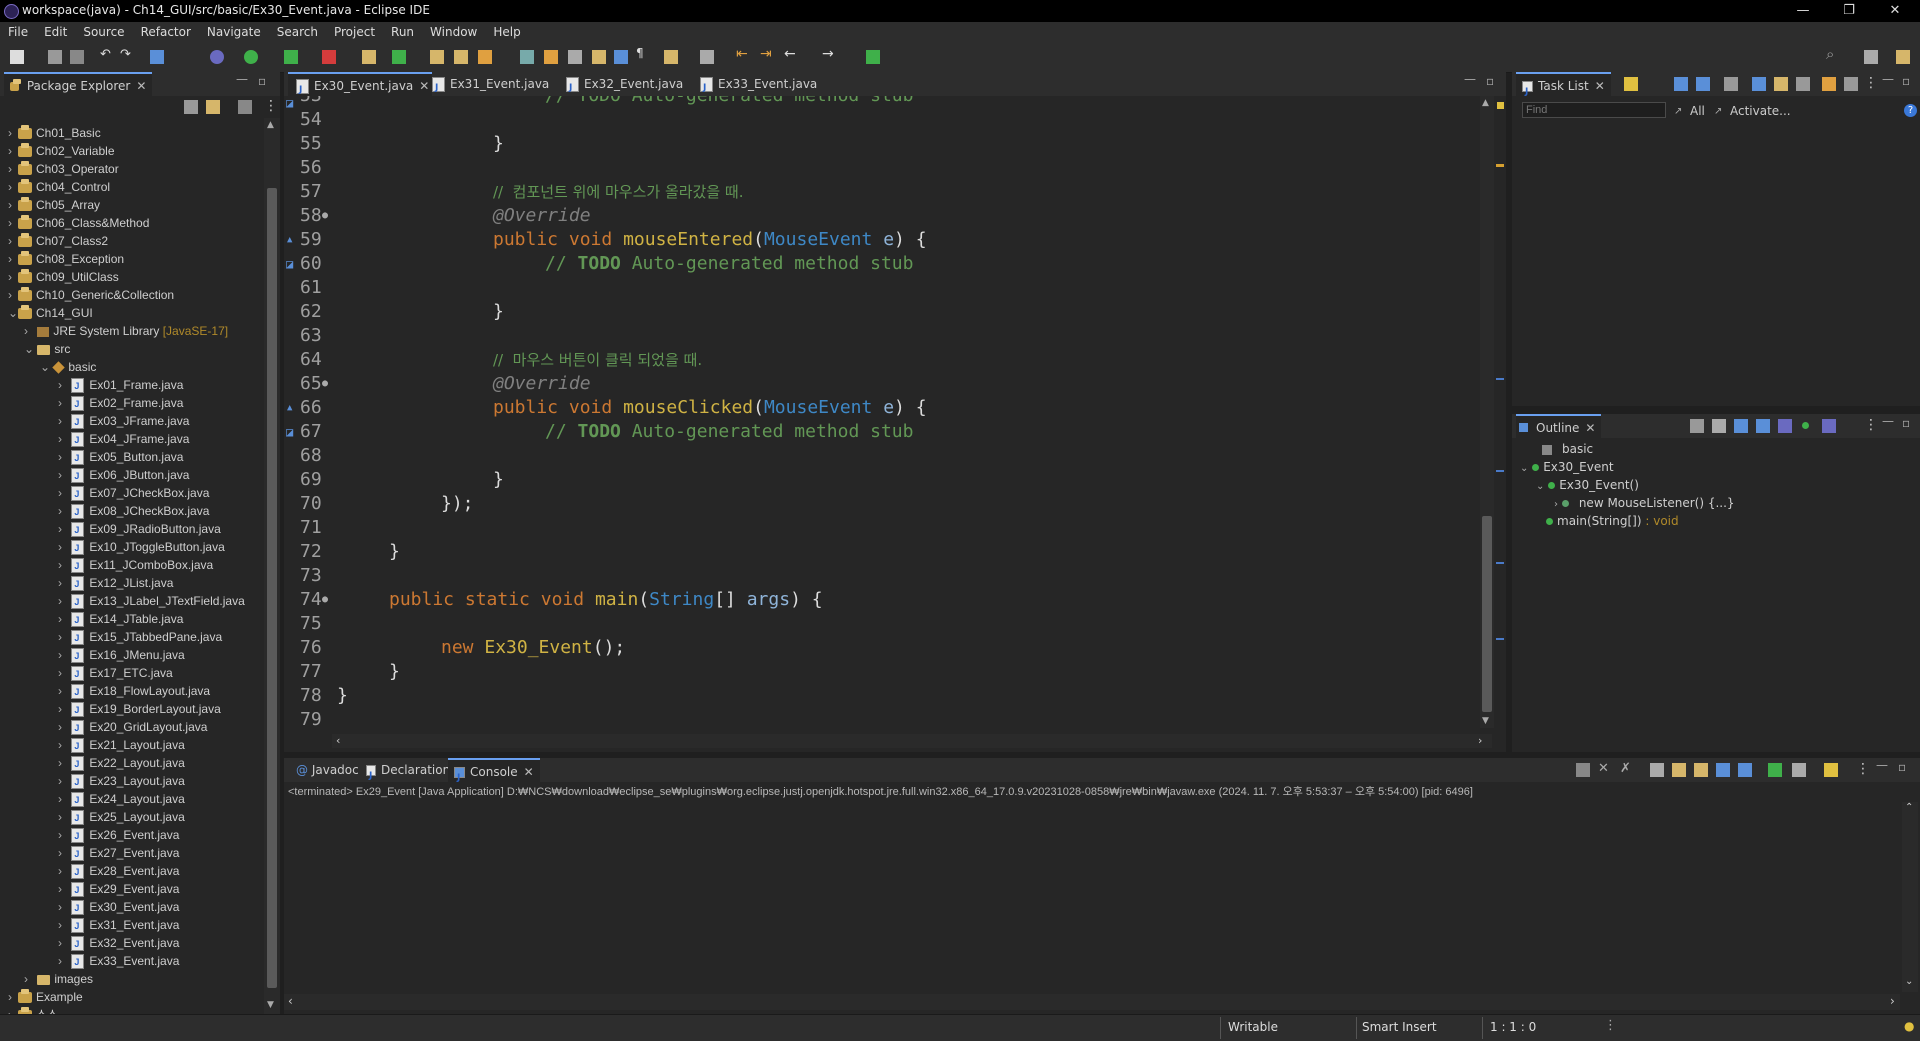 The height and width of the screenshot is (1041, 1920). I want to click on tab-javadoc: @ Javadoc, so click(327, 770).